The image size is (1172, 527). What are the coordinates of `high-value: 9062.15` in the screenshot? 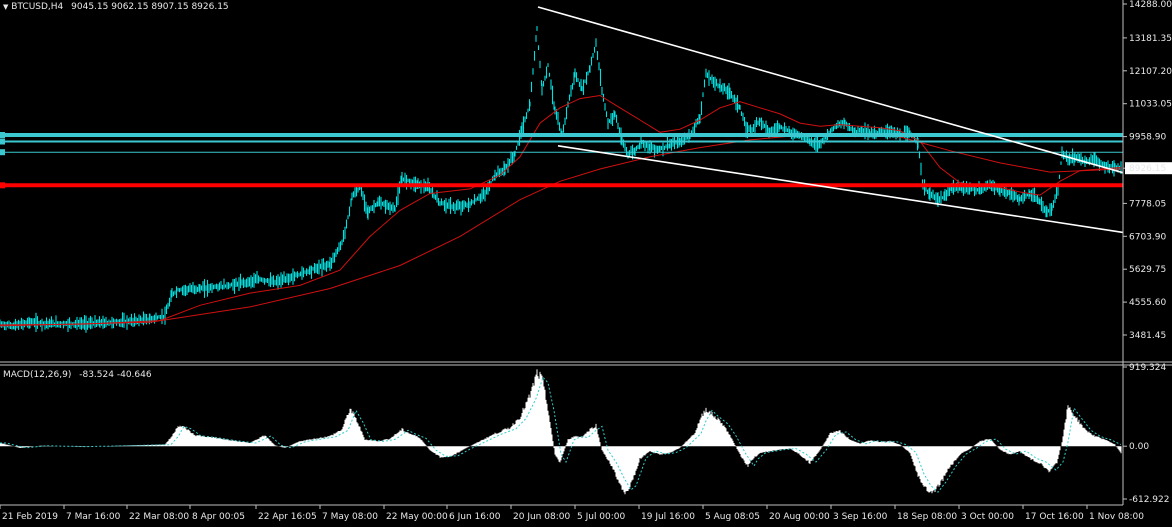 It's located at (130, 7).